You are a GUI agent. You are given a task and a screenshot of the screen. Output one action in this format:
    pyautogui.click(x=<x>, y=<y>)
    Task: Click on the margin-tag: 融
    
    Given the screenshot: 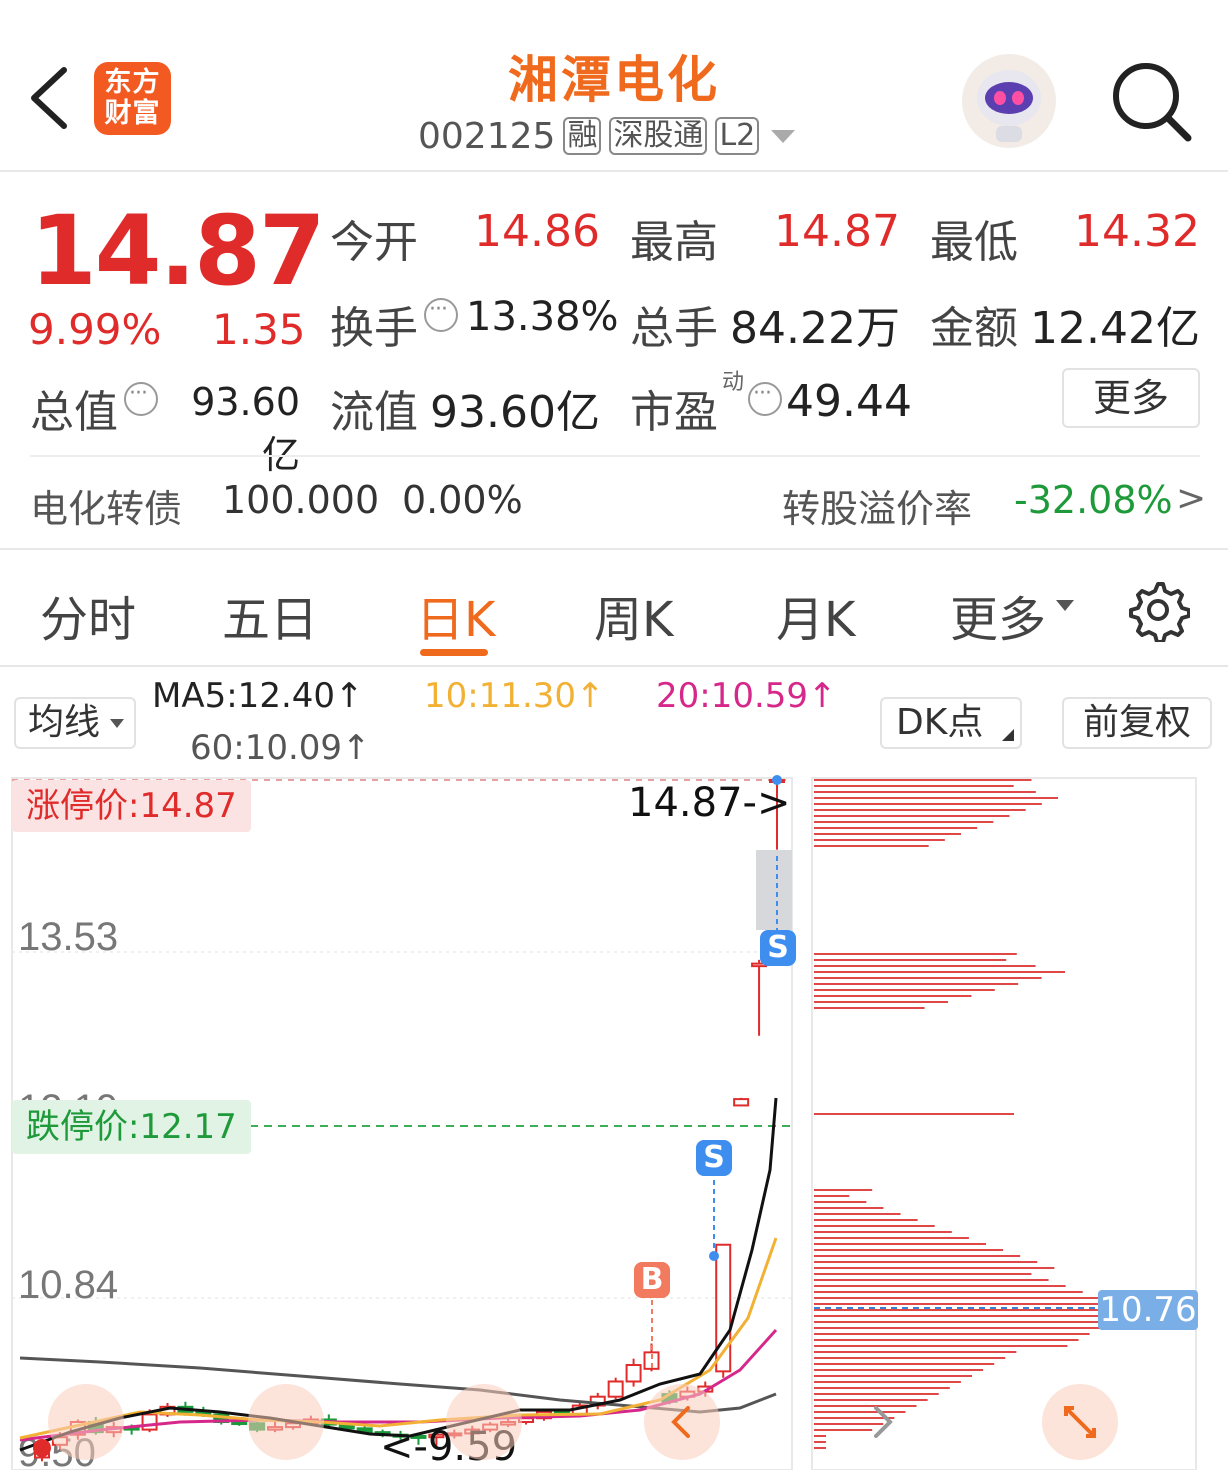 What is the action you would take?
    pyautogui.click(x=582, y=136)
    